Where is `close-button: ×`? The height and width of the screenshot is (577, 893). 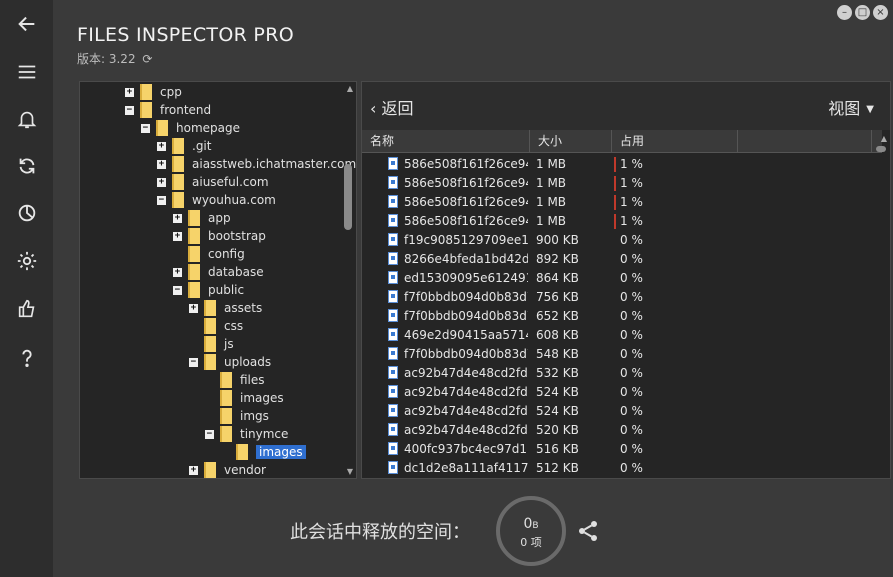 close-button: × is located at coordinates (880, 12).